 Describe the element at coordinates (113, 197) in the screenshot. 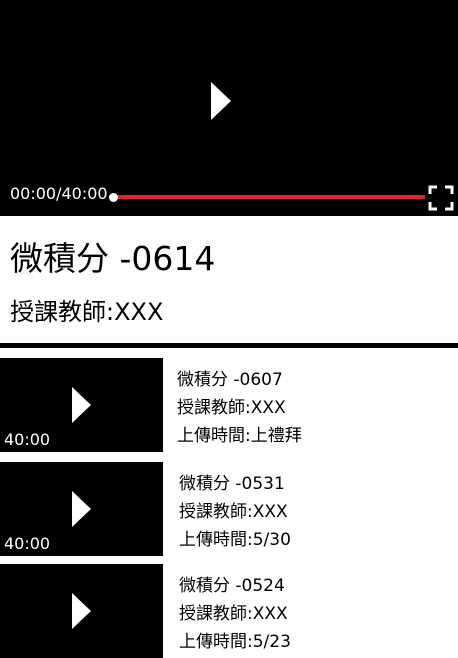

I see `progress-handle` at that location.